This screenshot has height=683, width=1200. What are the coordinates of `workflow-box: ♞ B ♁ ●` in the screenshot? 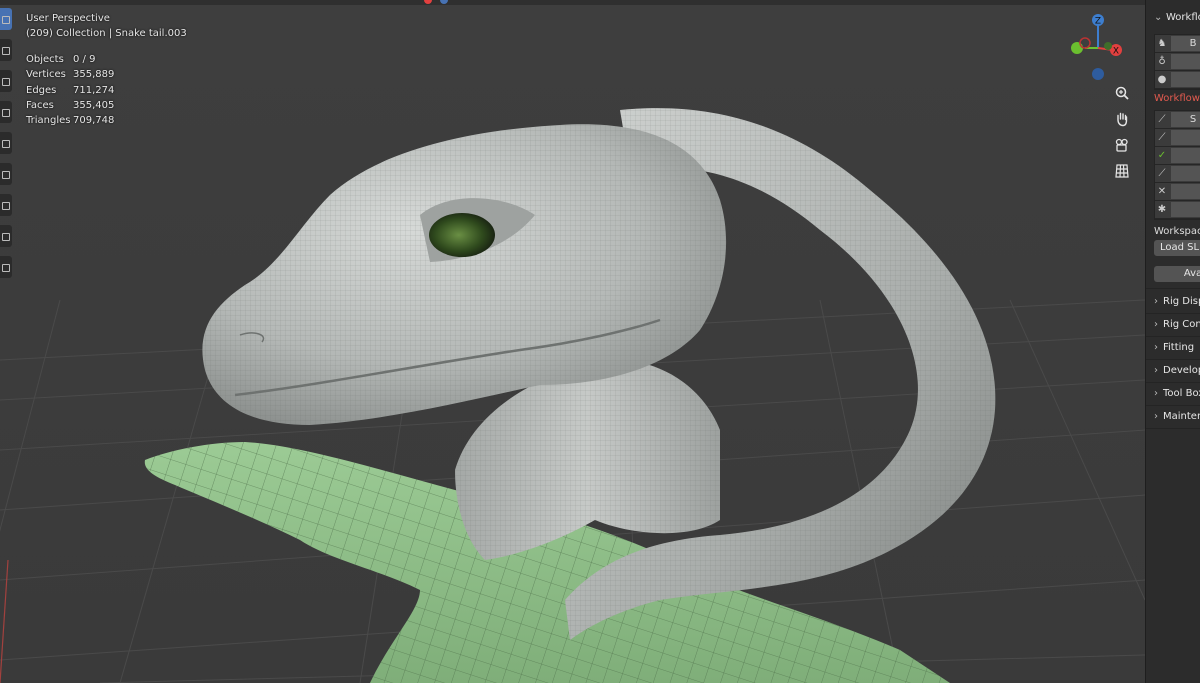 It's located at (1177, 62).